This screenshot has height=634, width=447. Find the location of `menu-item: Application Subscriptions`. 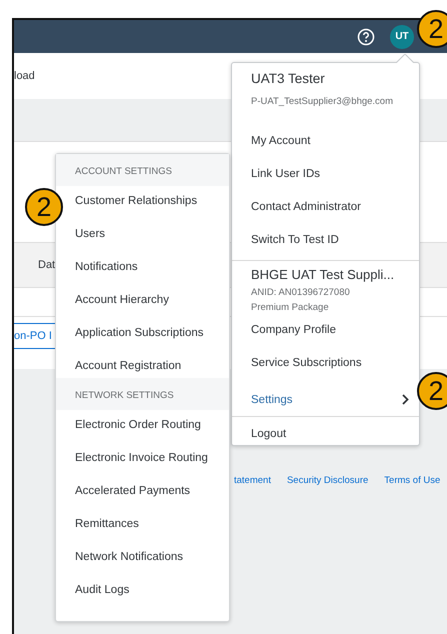

menu-item: Application Subscriptions is located at coordinates (139, 328).